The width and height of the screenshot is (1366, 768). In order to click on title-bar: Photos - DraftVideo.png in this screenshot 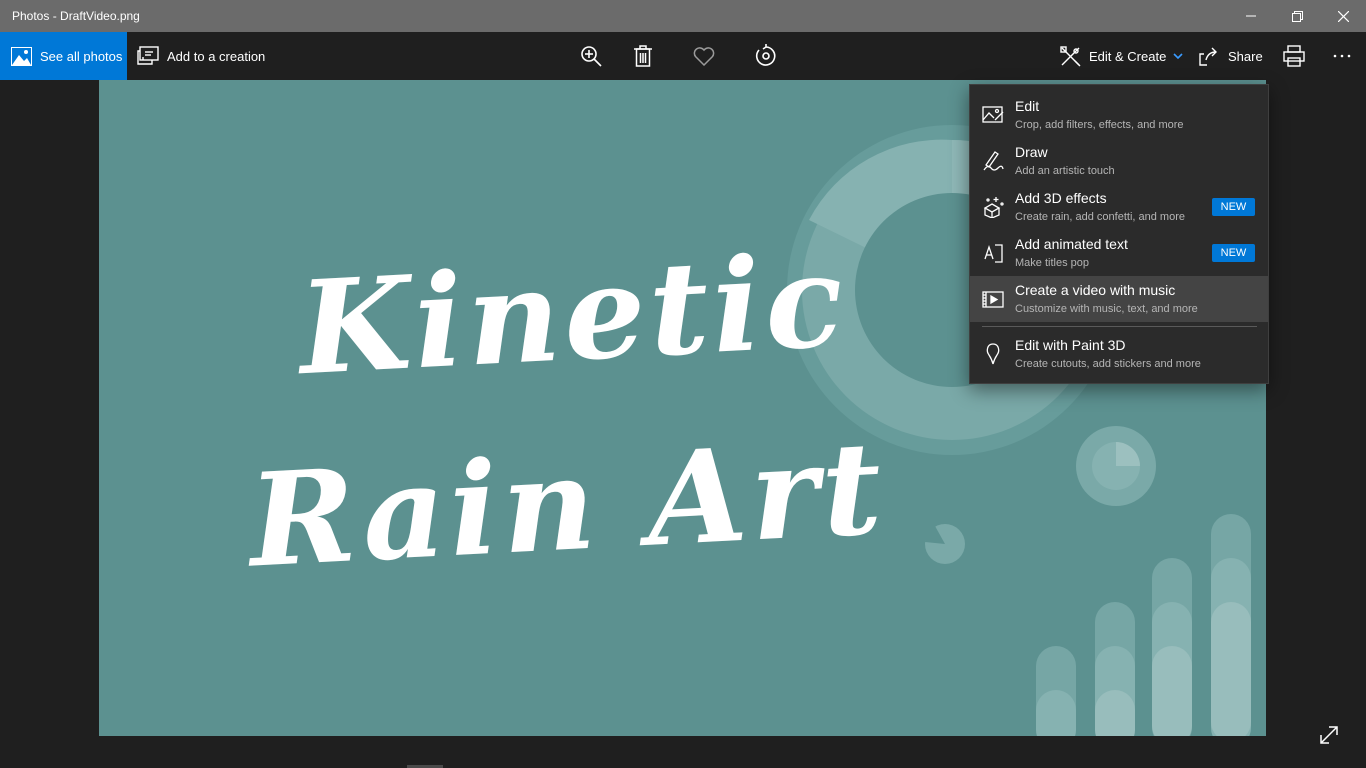, I will do `click(683, 16)`.